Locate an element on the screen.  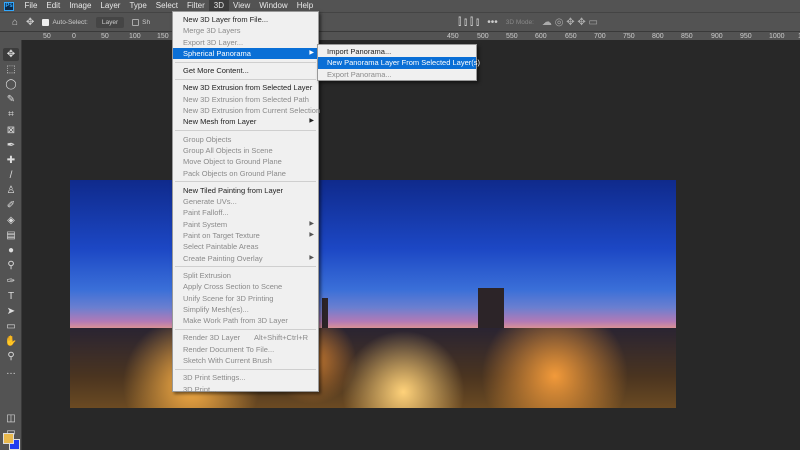
menu-type: Type is located at coordinates (138, 6).